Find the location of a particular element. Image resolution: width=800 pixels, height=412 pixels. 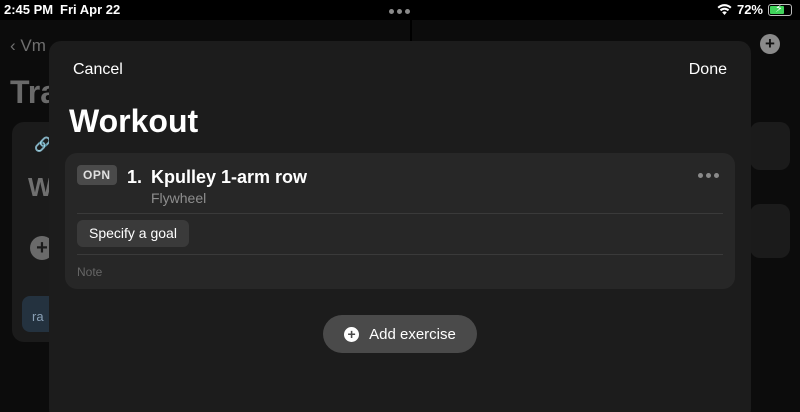

status-bar: 2:45 PM Fri Apr 22 72% ⚡ is located at coordinates (400, 10).